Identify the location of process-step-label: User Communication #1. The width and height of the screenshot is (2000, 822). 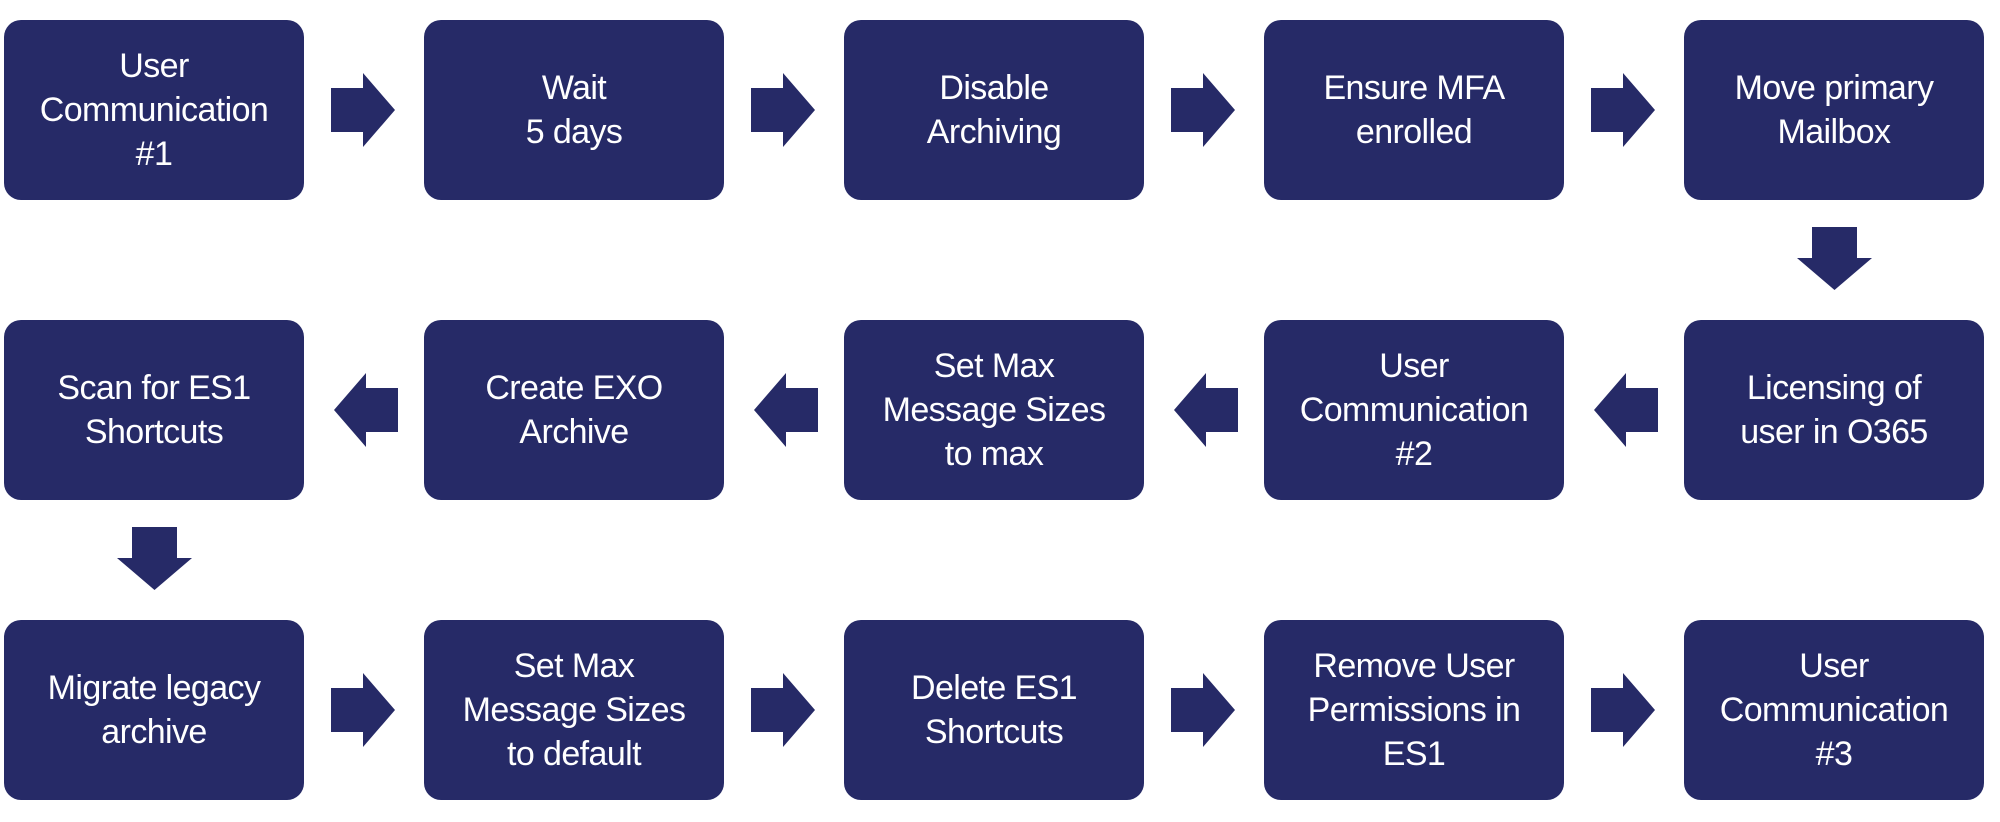
(154, 110).